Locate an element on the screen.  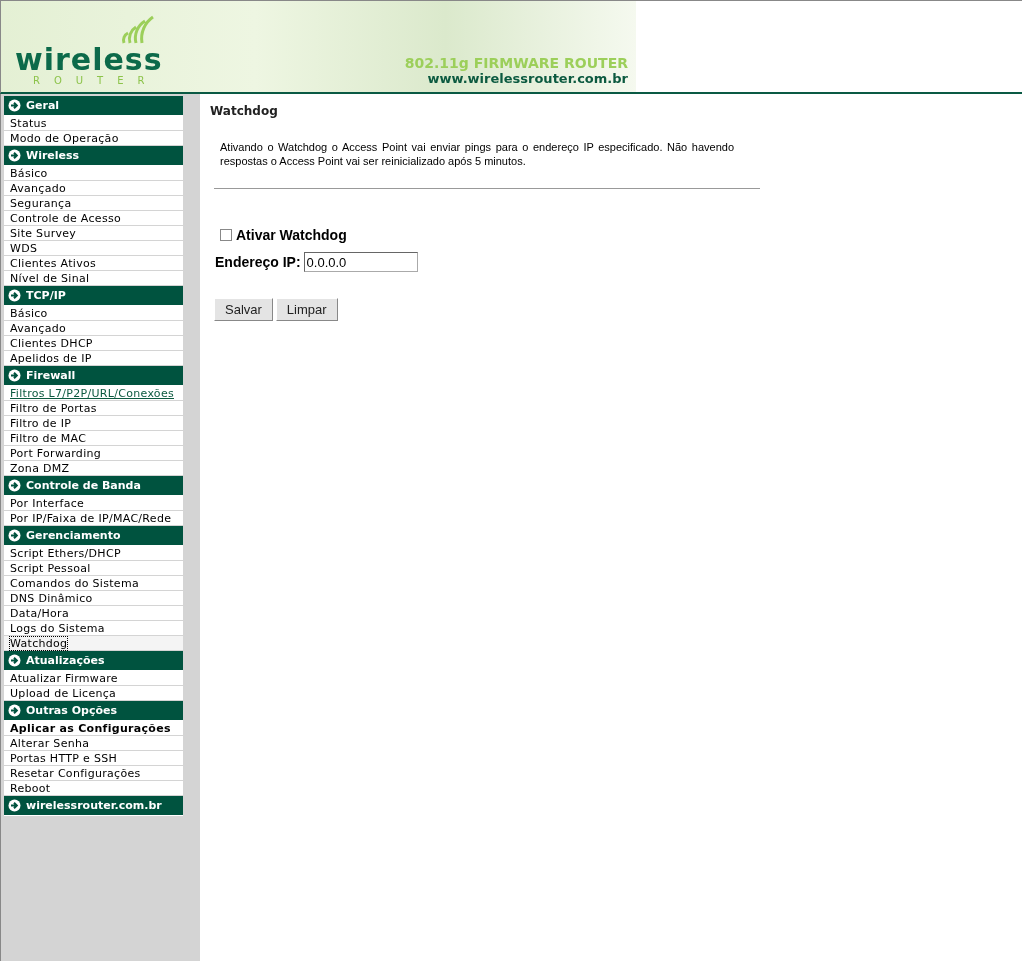
sidebar-section-header: TCP/IP is located at coordinates (93, 296).